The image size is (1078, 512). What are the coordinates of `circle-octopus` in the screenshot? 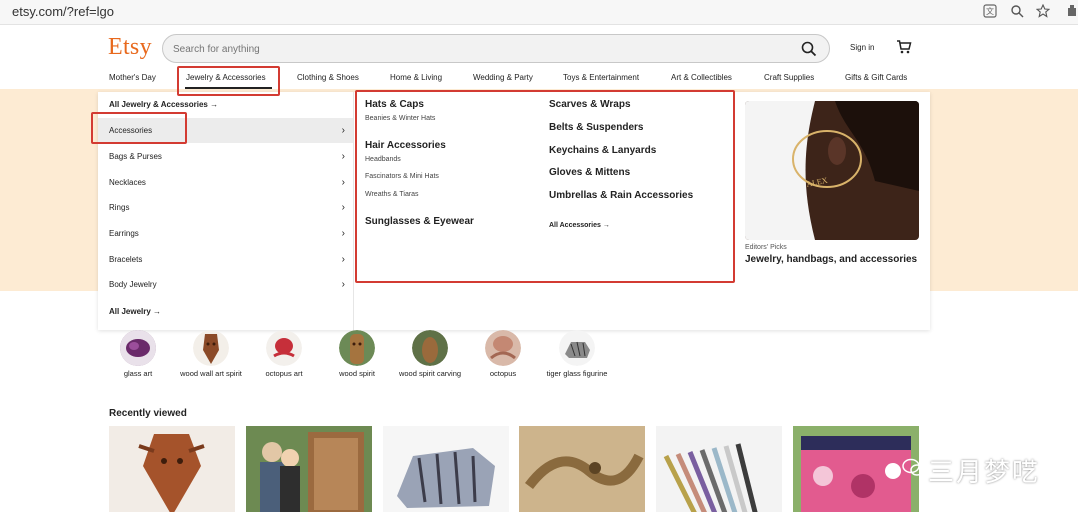 It's located at (503, 348).